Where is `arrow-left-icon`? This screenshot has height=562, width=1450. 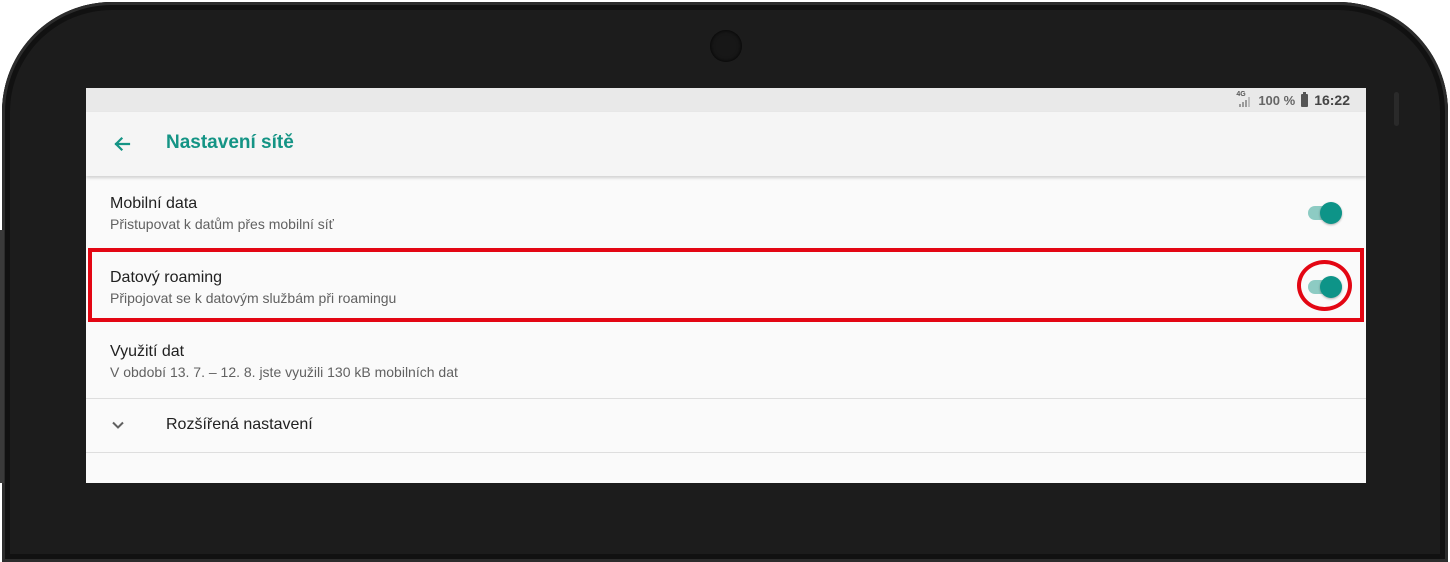
arrow-left-icon is located at coordinates (122, 144).